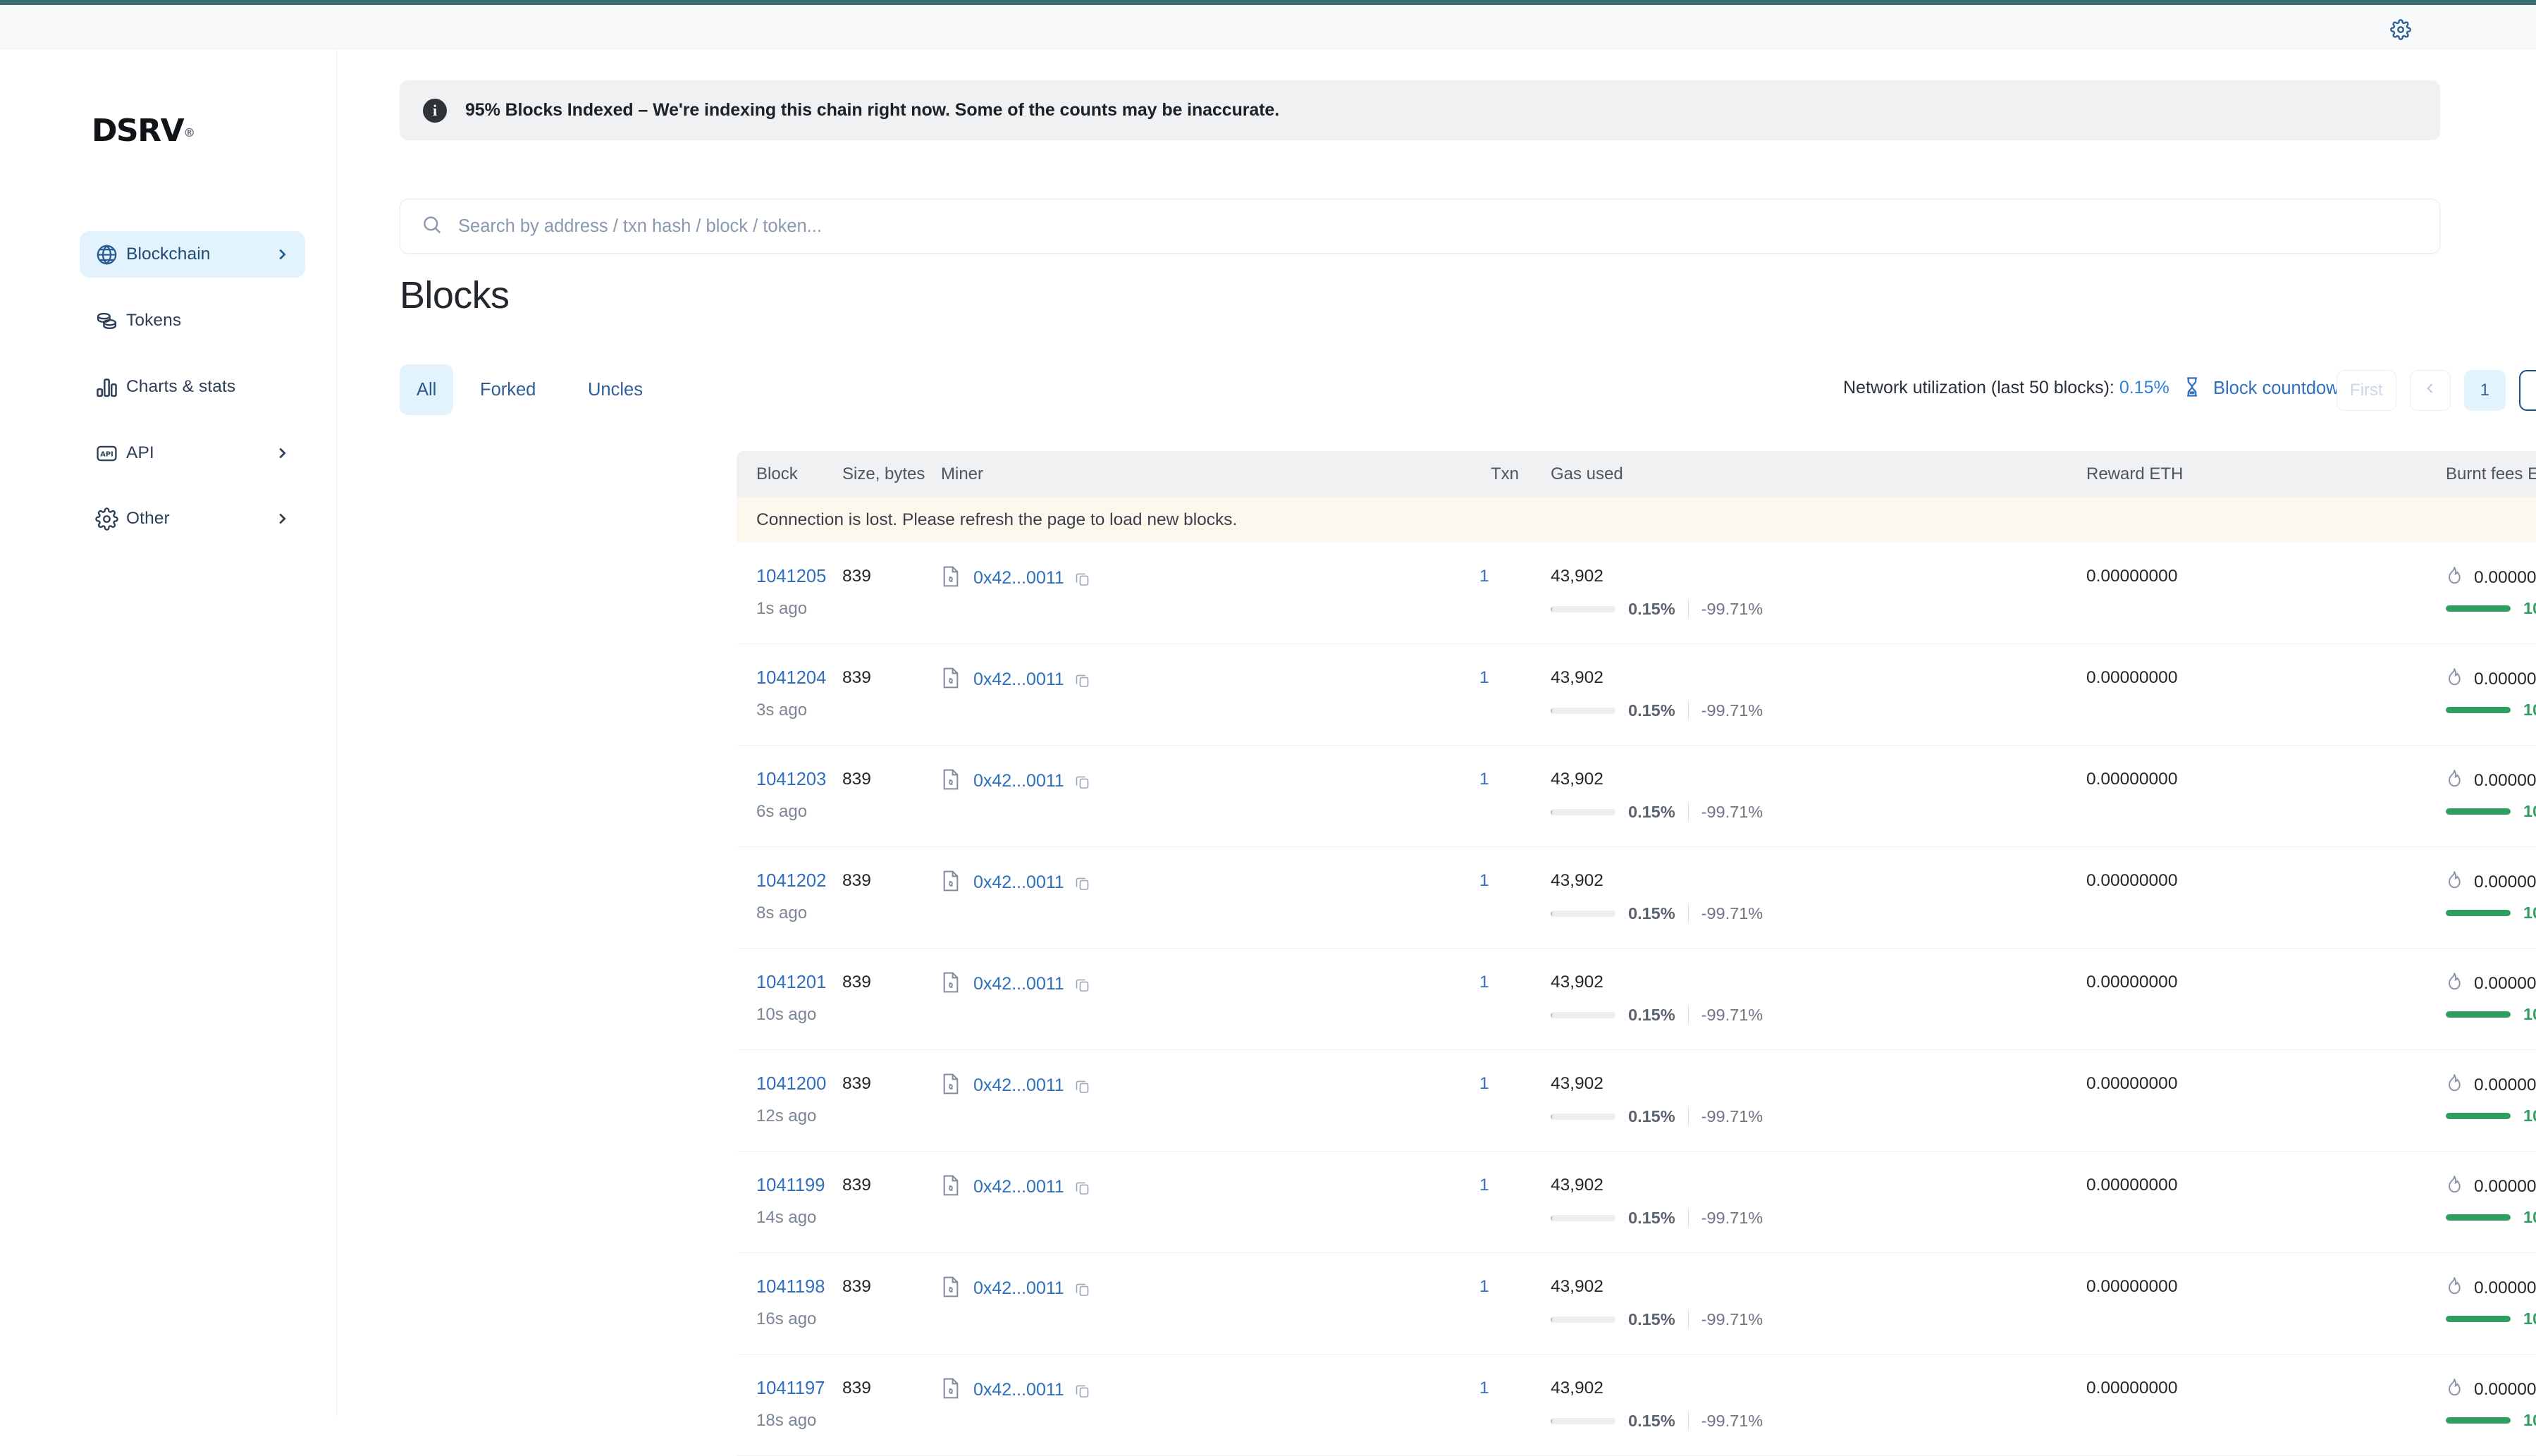 The height and width of the screenshot is (1456, 2536). Describe the element at coordinates (1657, 1421) in the screenshot. I see `gas-used-progress: 0.15% -99.71%` at that location.